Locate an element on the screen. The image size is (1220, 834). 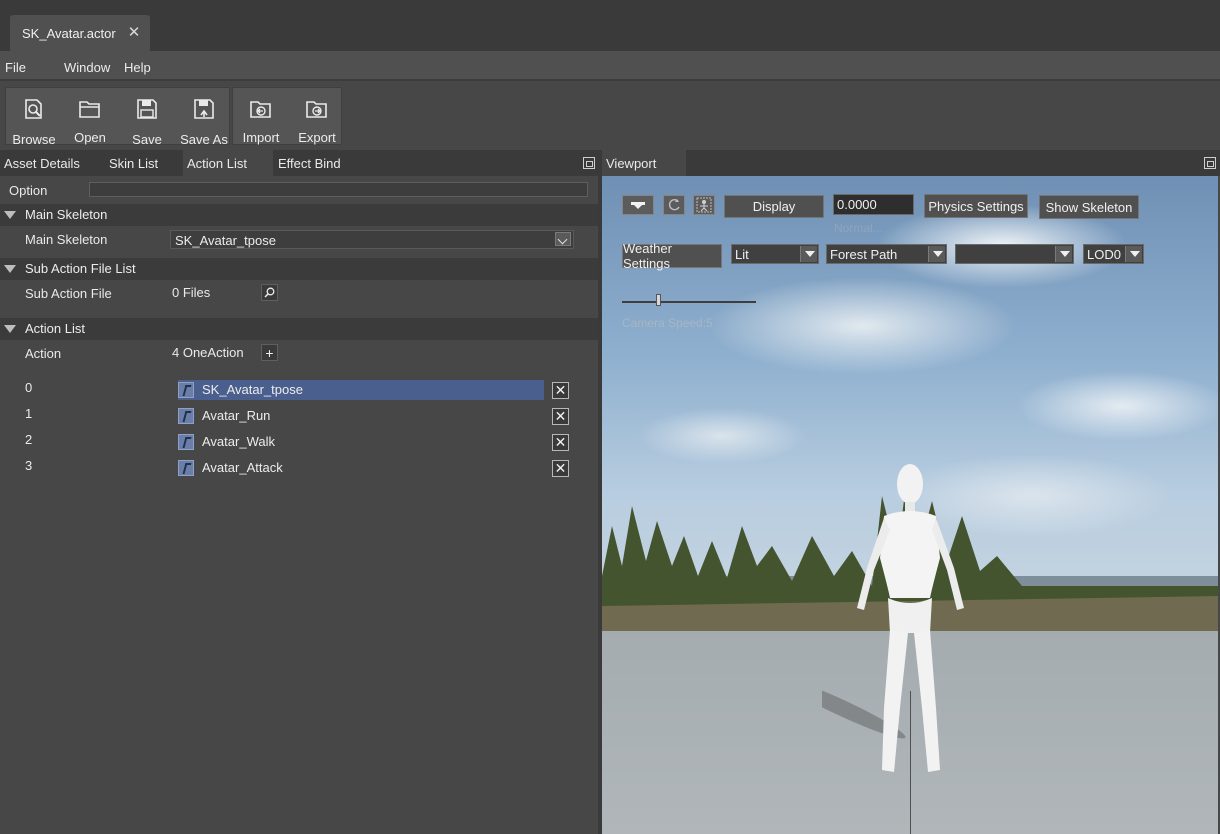
document-tab: SK_Avatar.actor ✕ is located at coordinates (80, 33).